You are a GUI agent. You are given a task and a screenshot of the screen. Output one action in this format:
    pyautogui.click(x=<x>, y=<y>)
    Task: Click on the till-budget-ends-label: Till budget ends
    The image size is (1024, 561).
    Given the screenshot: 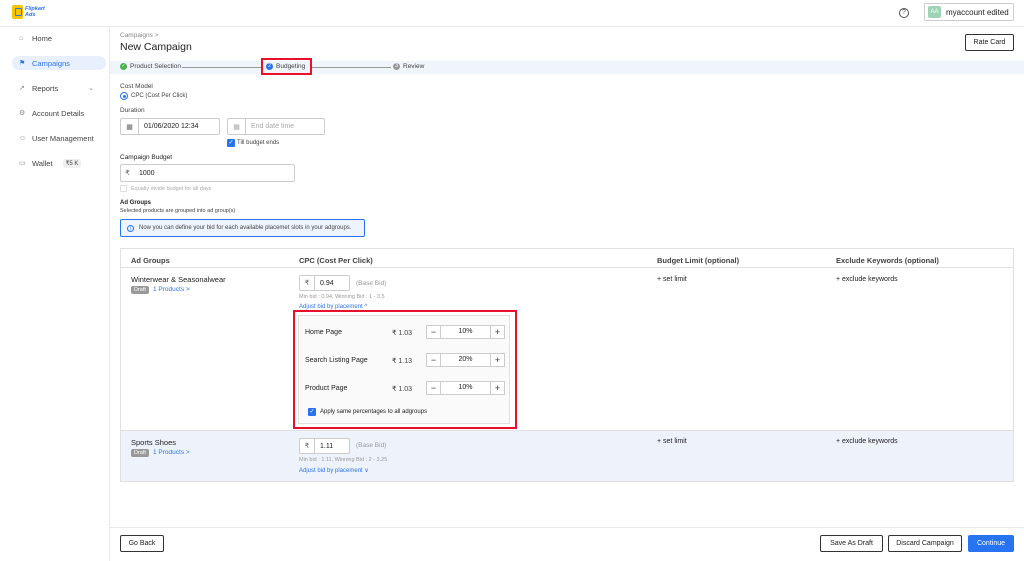 What is the action you would take?
    pyautogui.click(x=258, y=143)
    